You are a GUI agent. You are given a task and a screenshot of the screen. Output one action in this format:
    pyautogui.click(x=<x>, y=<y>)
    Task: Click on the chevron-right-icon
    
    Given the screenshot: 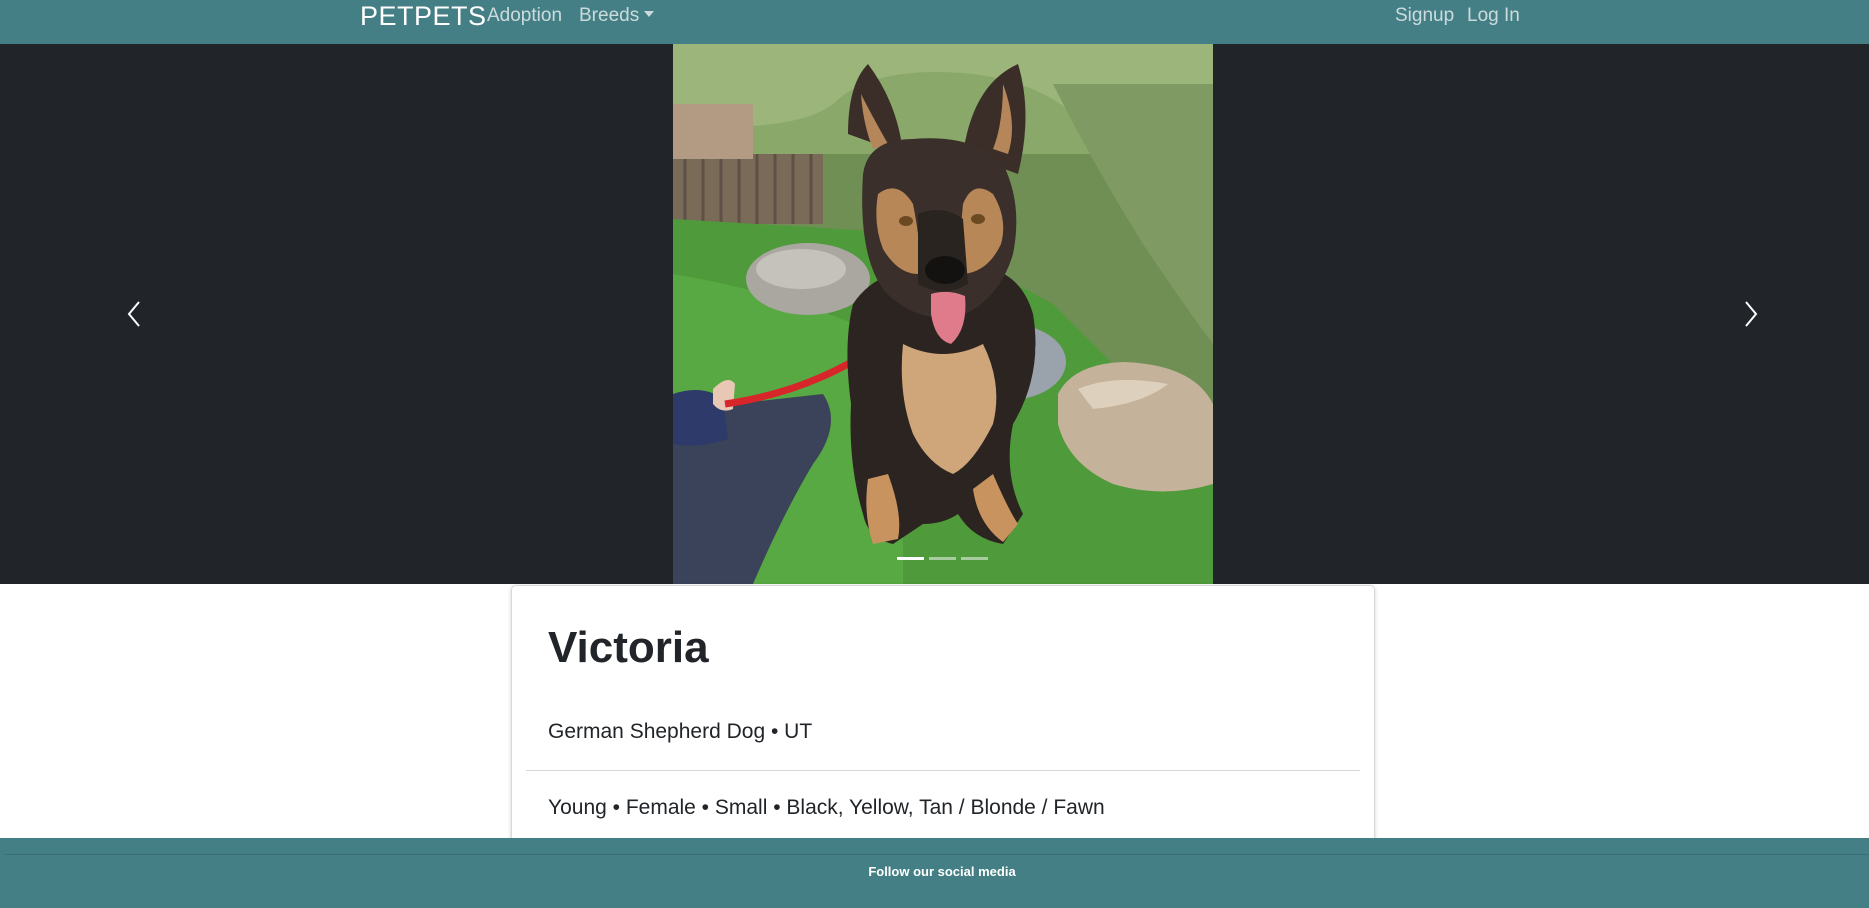 What is the action you would take?
    pyautogui.click(x=1751, y=314)
    